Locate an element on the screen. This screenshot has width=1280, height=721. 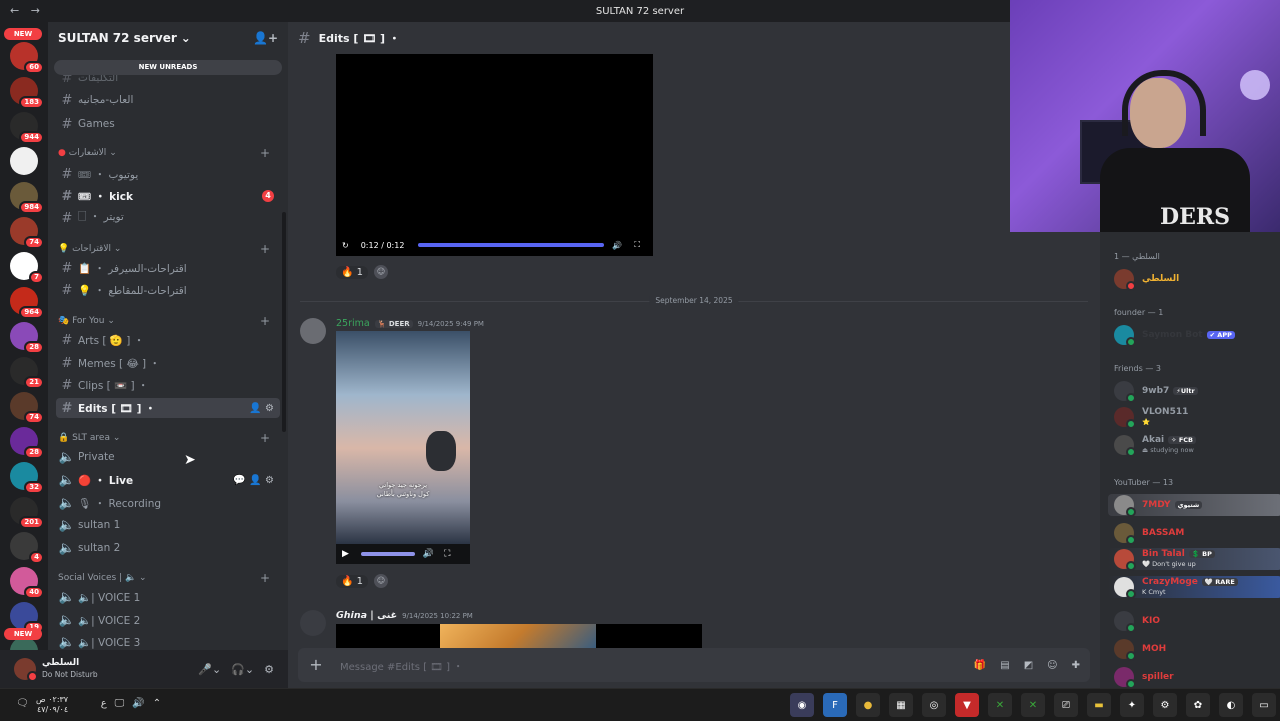
channel-item: # 🎟 ・ يوتيوب is located at coordinates (168, 174).